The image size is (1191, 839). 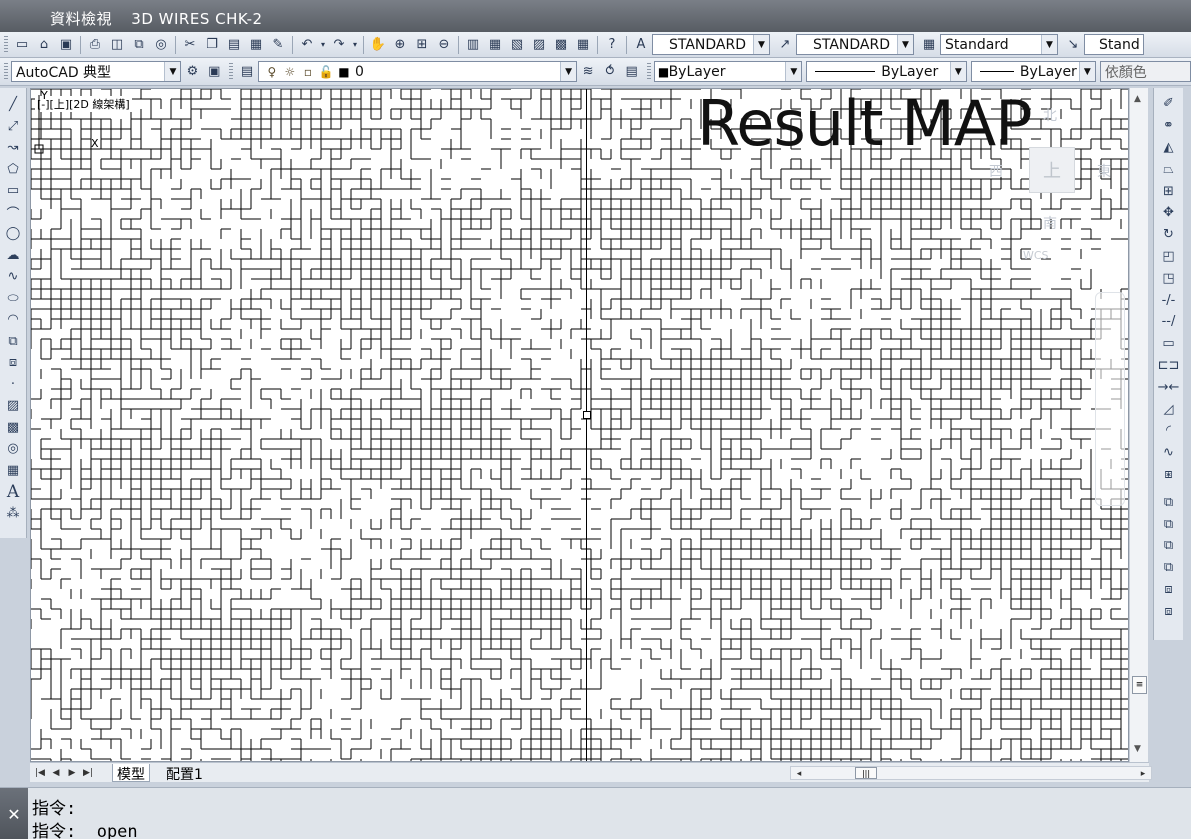 I want to click on viewcube-east: 東, so click(x=1104, y=171).